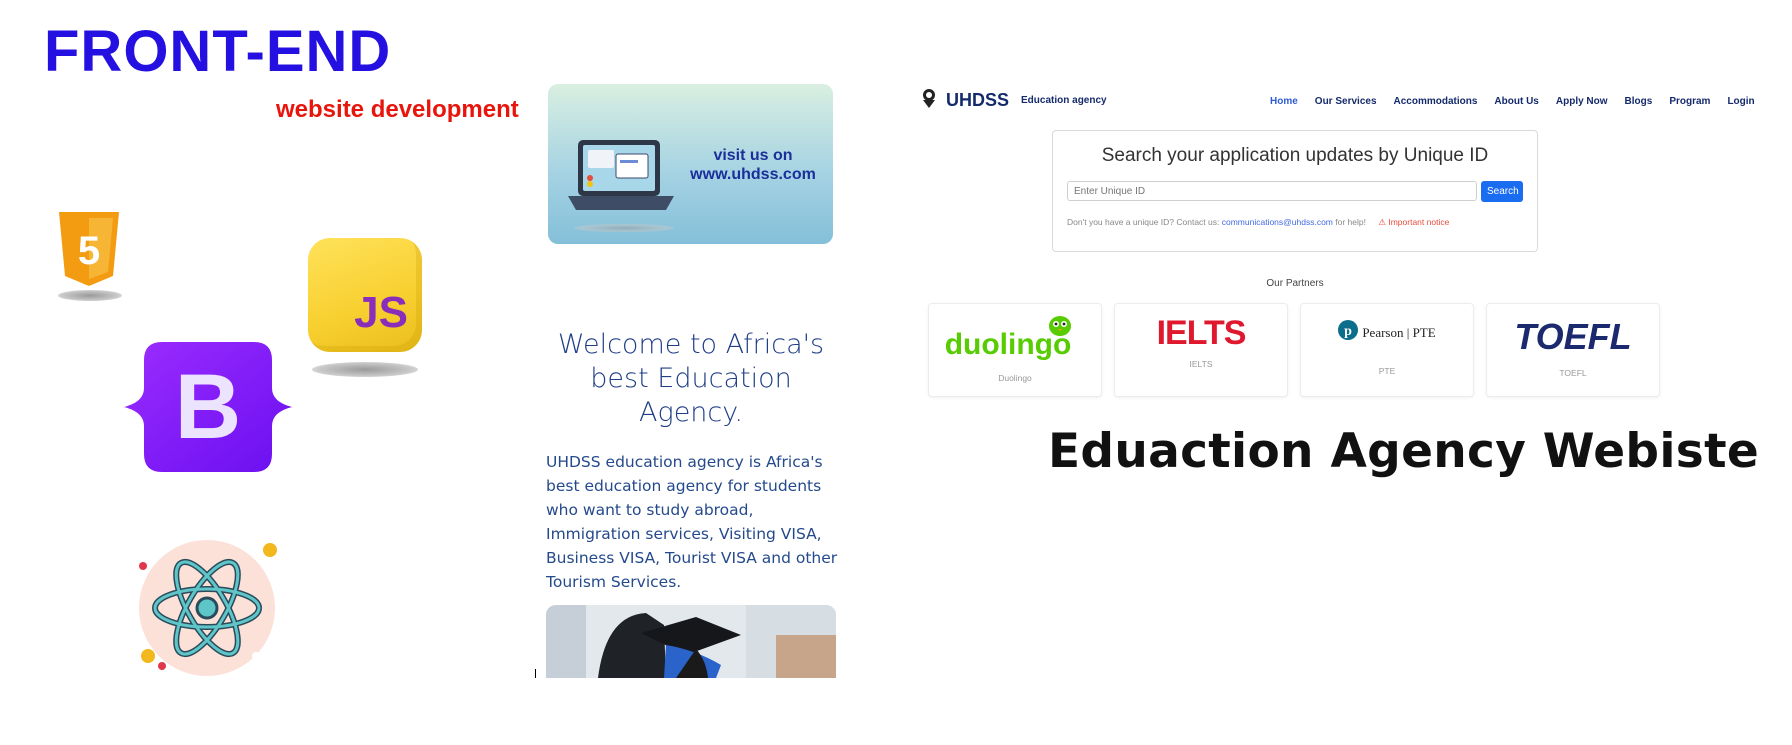 This screenshot has width=1792, height=745. I want to click on javascript-icon: JS, so click(365, 295).